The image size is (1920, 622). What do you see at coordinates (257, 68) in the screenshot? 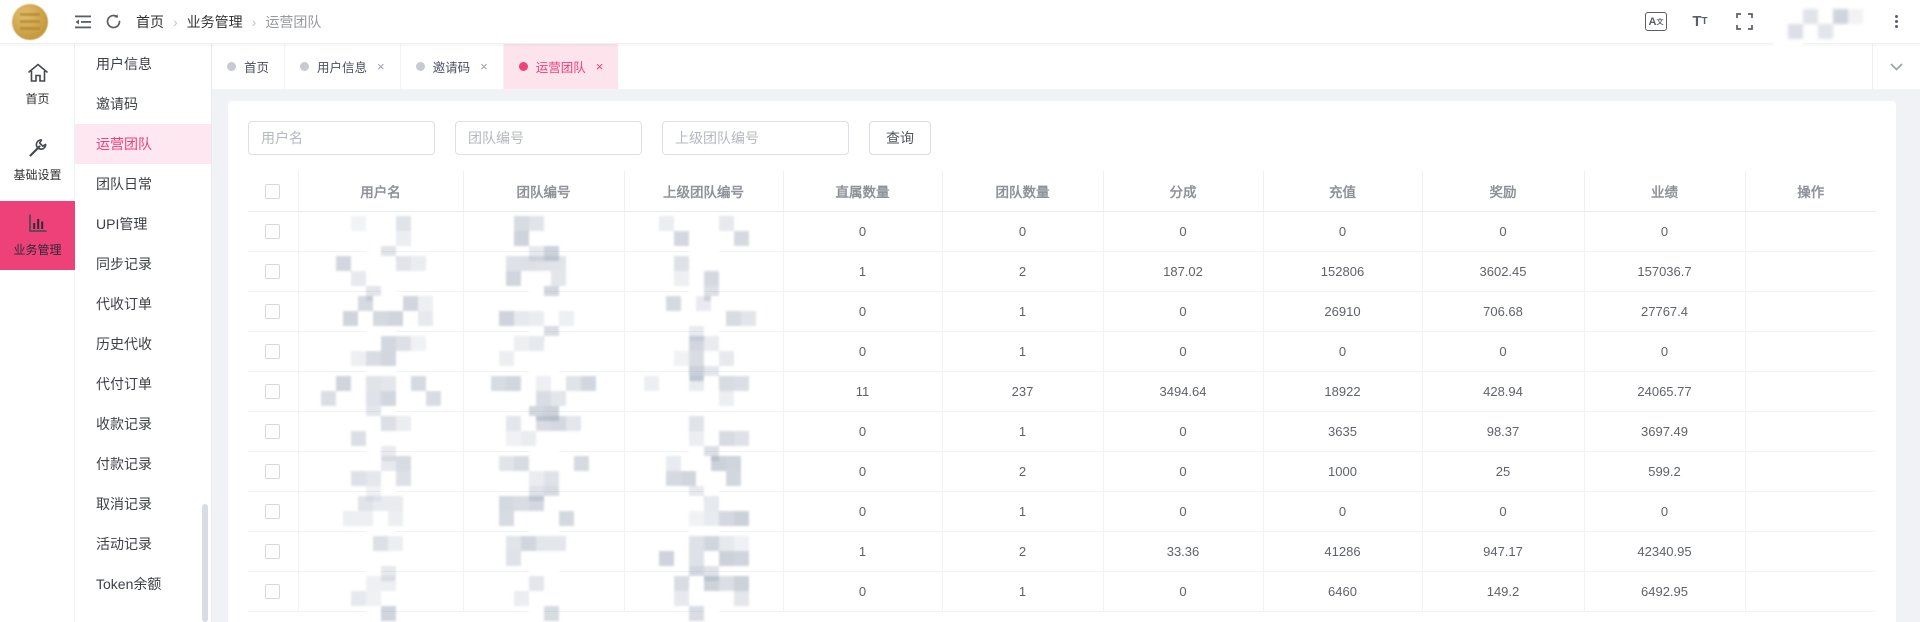
I see `tab-label: 首页` at bounding box center [257, 68].